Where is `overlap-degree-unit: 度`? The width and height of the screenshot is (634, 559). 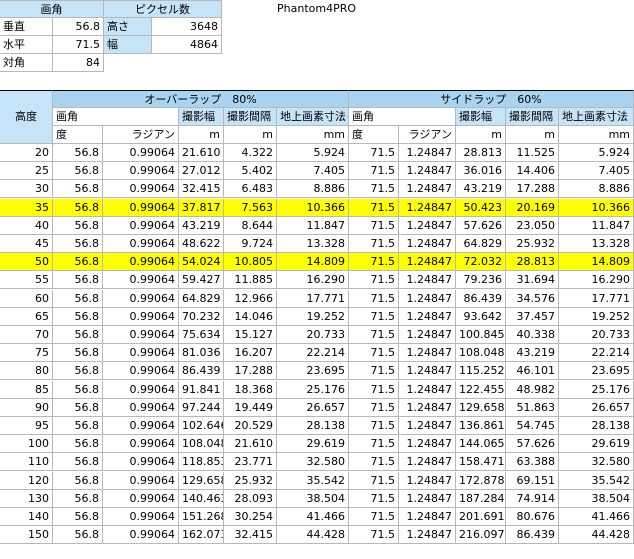
overlap-degree-unit: 度 is located at coordinates (78, 135).